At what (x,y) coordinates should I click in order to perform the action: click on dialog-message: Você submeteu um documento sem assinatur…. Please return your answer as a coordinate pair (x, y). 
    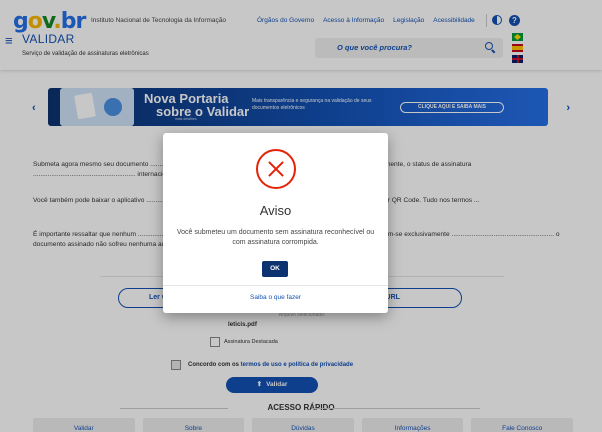
    Looking at the image, I should click on (275, 237).